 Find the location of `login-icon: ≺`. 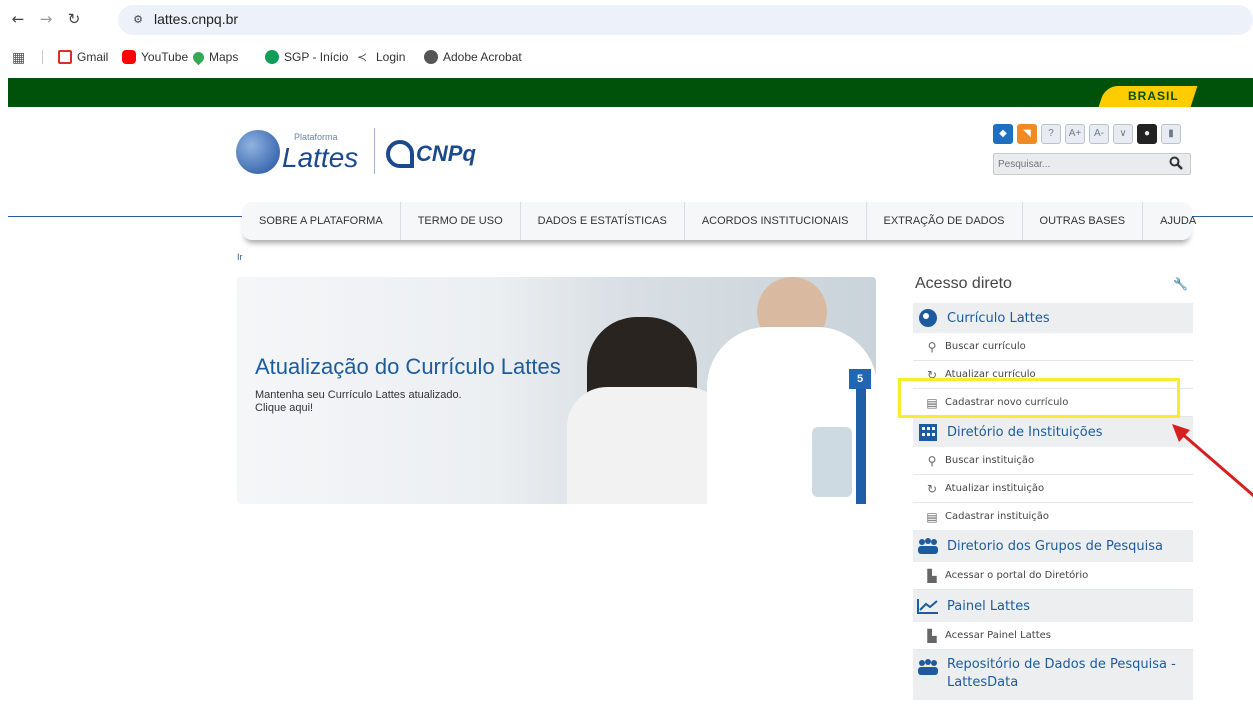

login-icon: ≺ is located at coordinates (362, 57).